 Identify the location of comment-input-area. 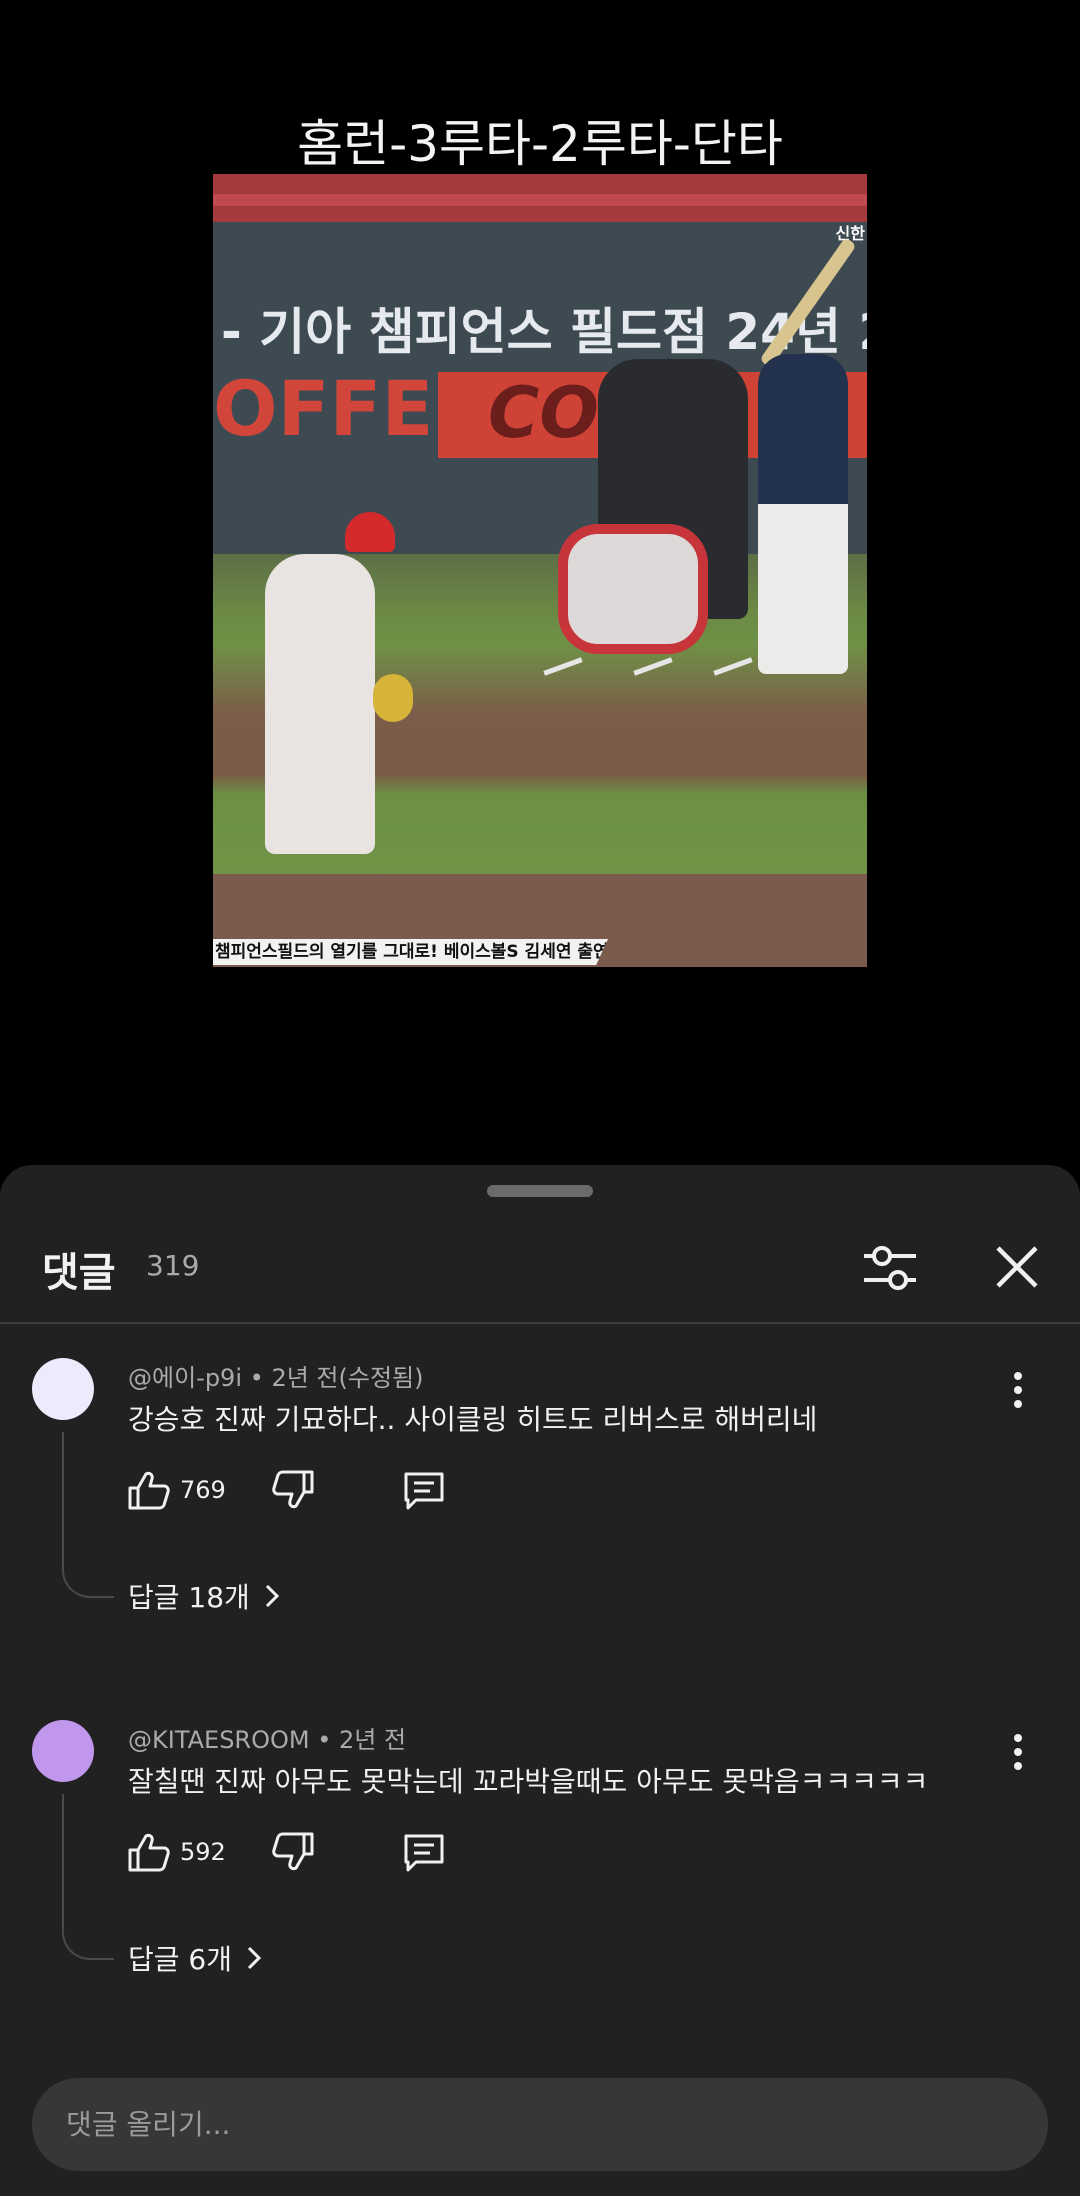
(540, 2127).